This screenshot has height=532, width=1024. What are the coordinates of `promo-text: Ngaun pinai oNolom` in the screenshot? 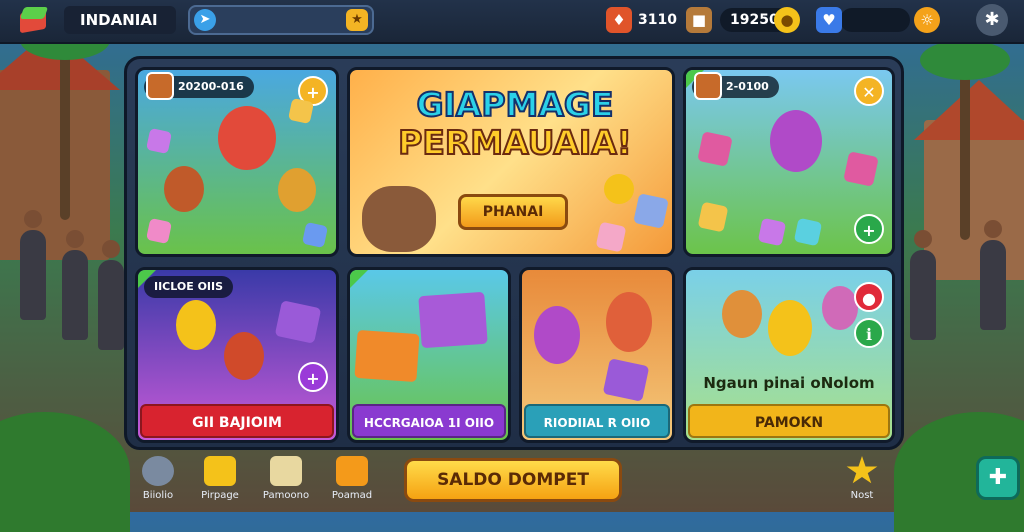 It's located at (789, 383).